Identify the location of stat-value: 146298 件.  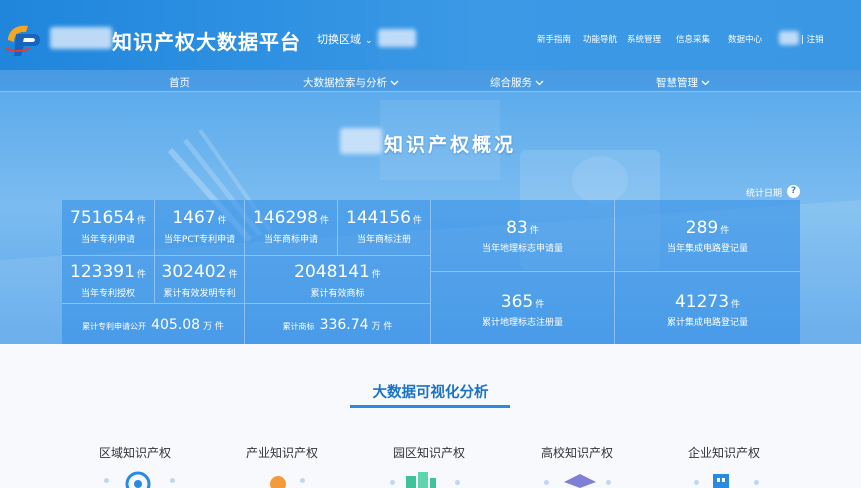
(291, 218).